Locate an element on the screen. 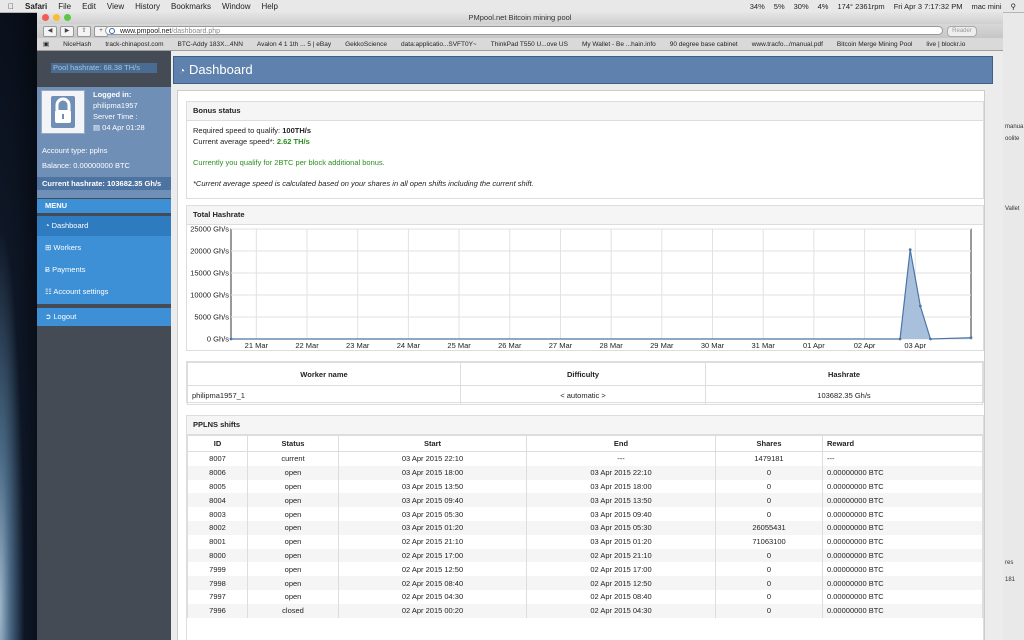 The width and height of the screenshot is (1024, 640). shifts-header: Reward is located at coordinates (902, 443).